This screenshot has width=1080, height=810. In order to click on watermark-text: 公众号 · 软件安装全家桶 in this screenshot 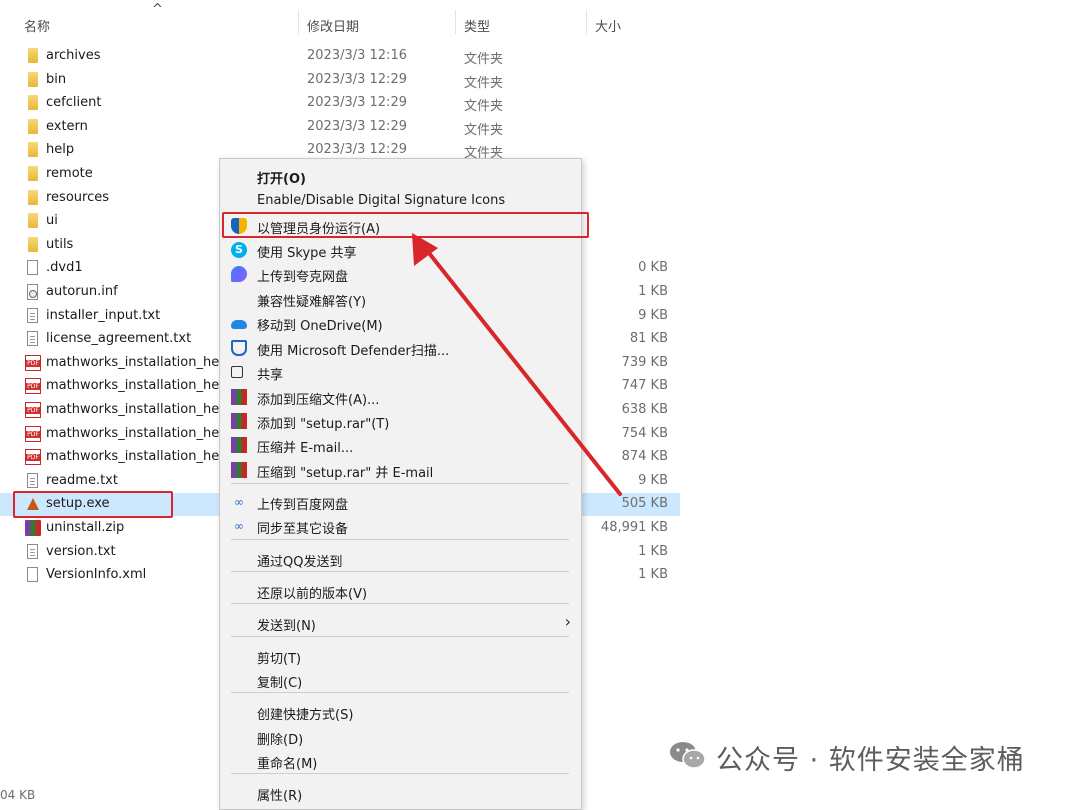, I will do `click(870, 760)`.